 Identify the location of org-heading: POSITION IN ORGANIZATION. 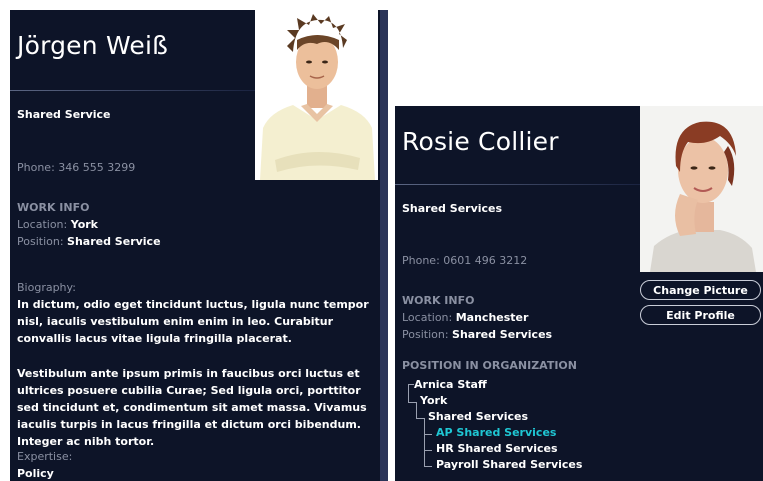
(489, 365).